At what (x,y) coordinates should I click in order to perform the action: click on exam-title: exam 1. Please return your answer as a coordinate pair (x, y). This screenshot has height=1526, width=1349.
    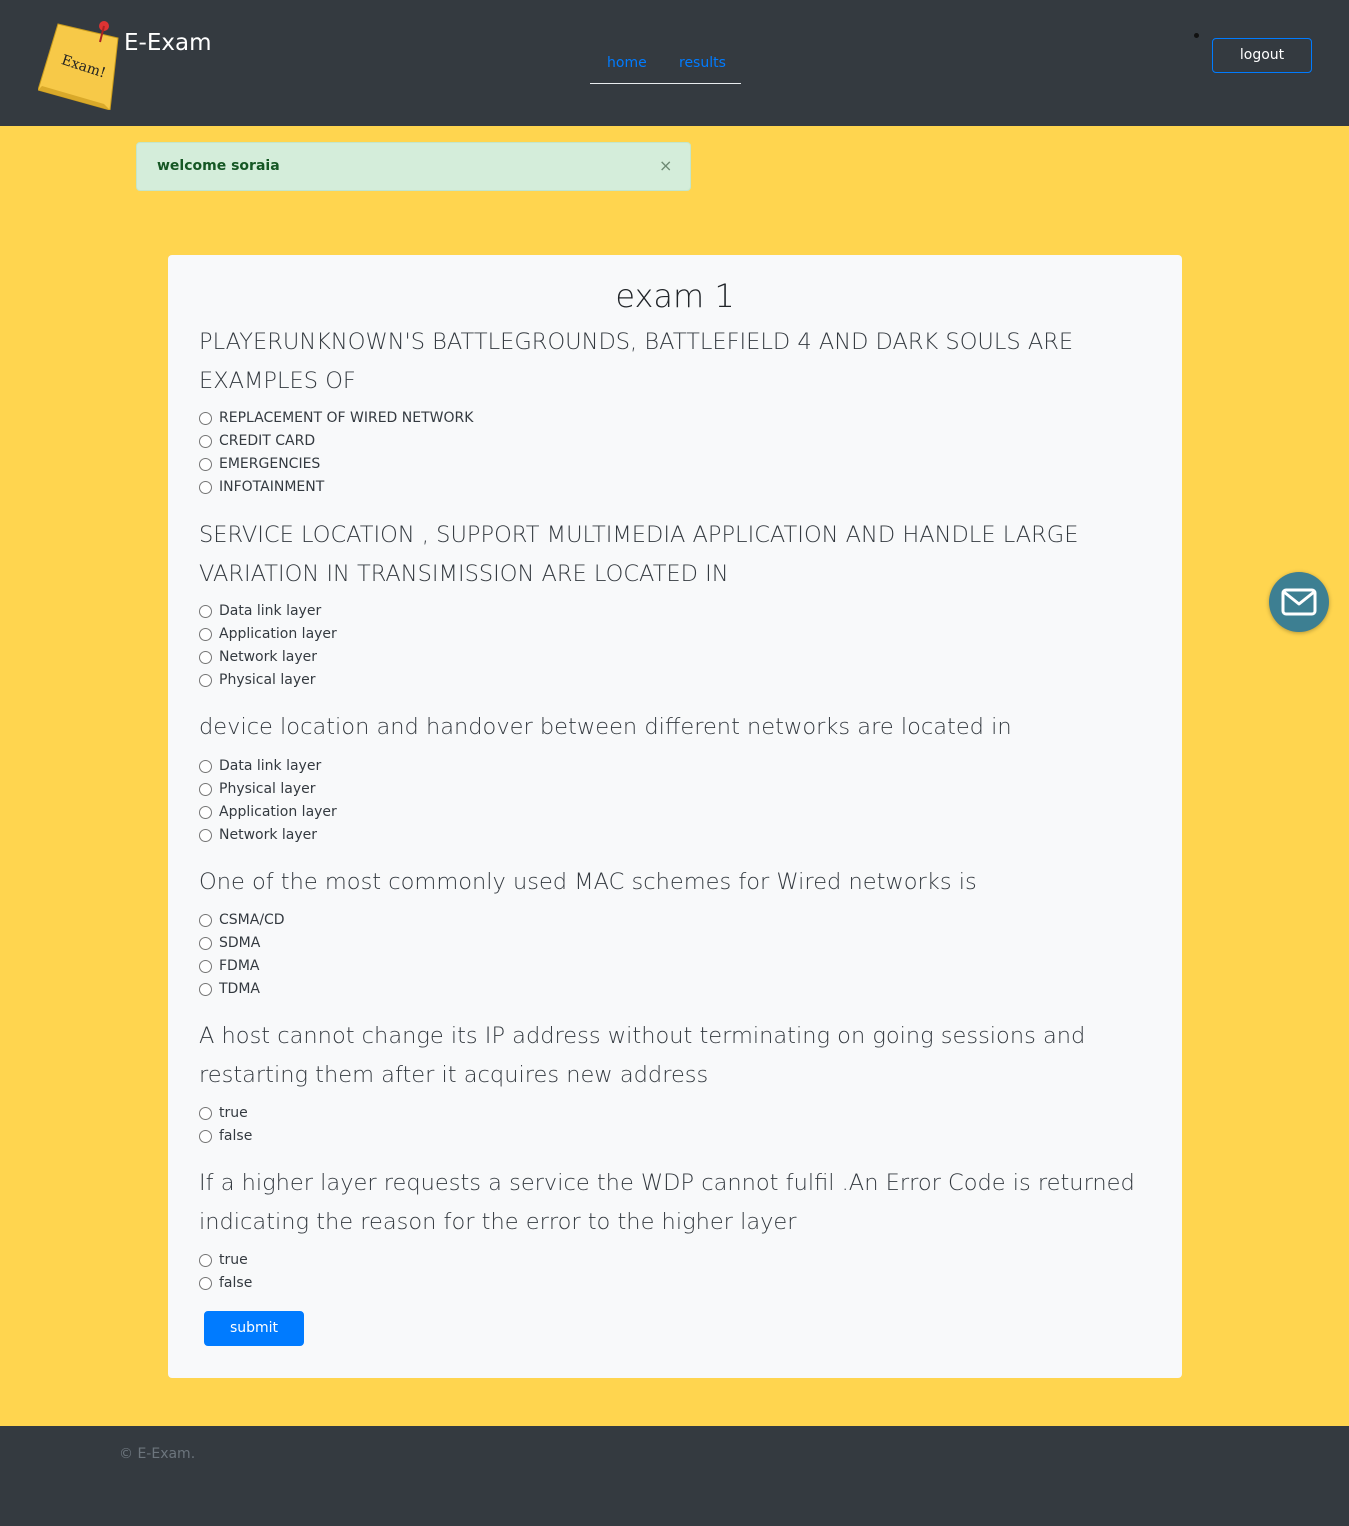
    Looking at the image, I should click on (675, 296).